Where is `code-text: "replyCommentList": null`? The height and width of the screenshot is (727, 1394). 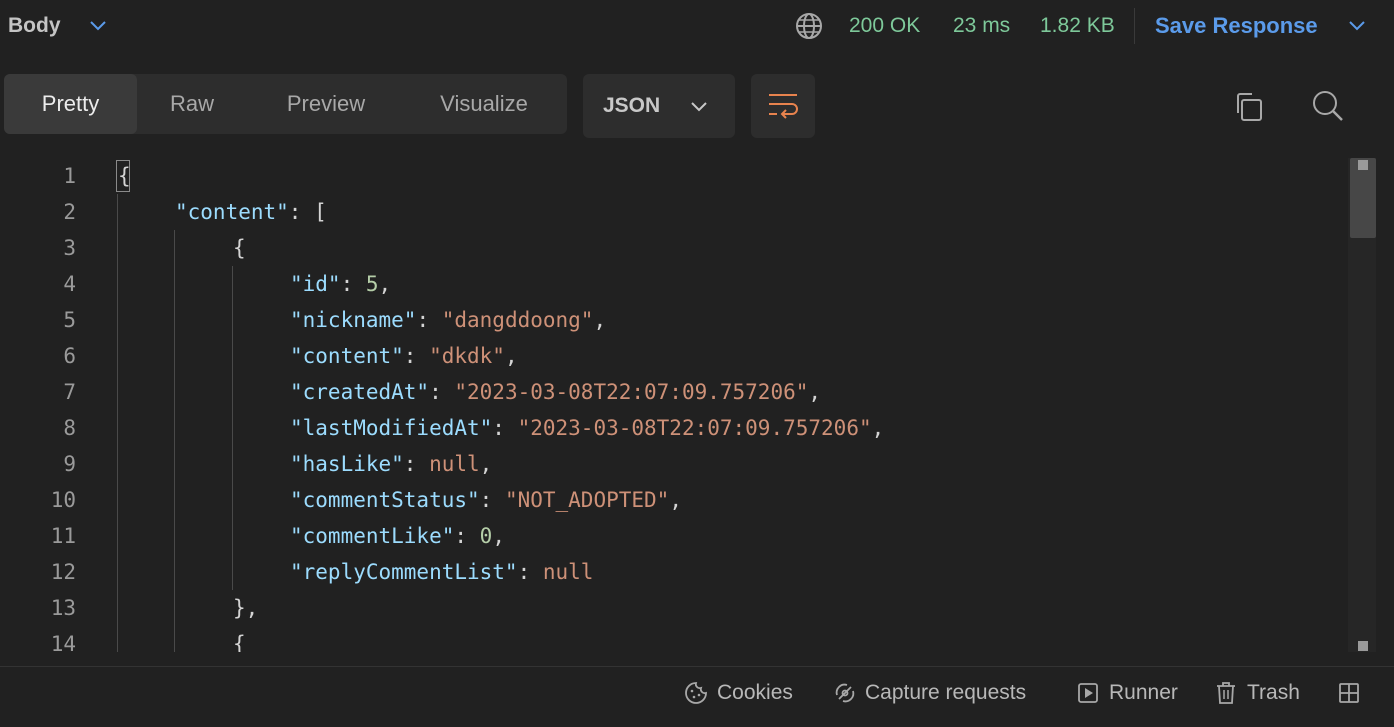
code-text: "replyCommentList": null is located at coordinates (441, 572).